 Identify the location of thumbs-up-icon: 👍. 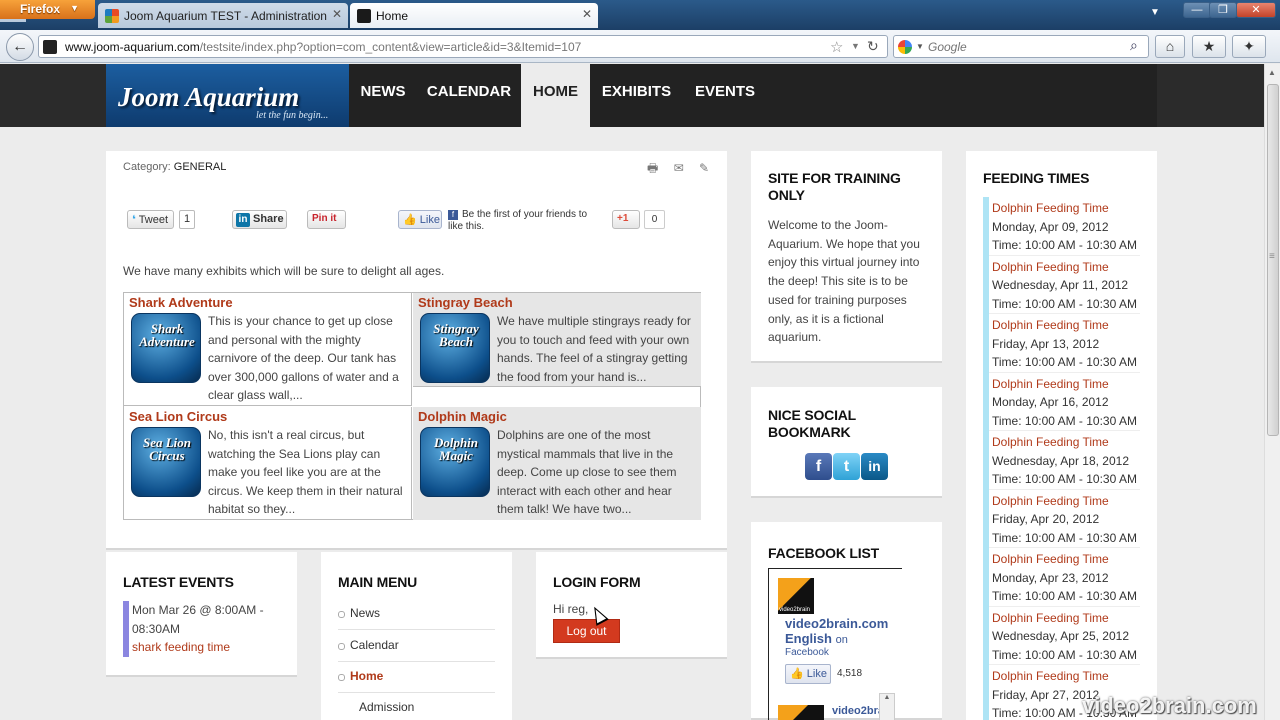
(410, 220).